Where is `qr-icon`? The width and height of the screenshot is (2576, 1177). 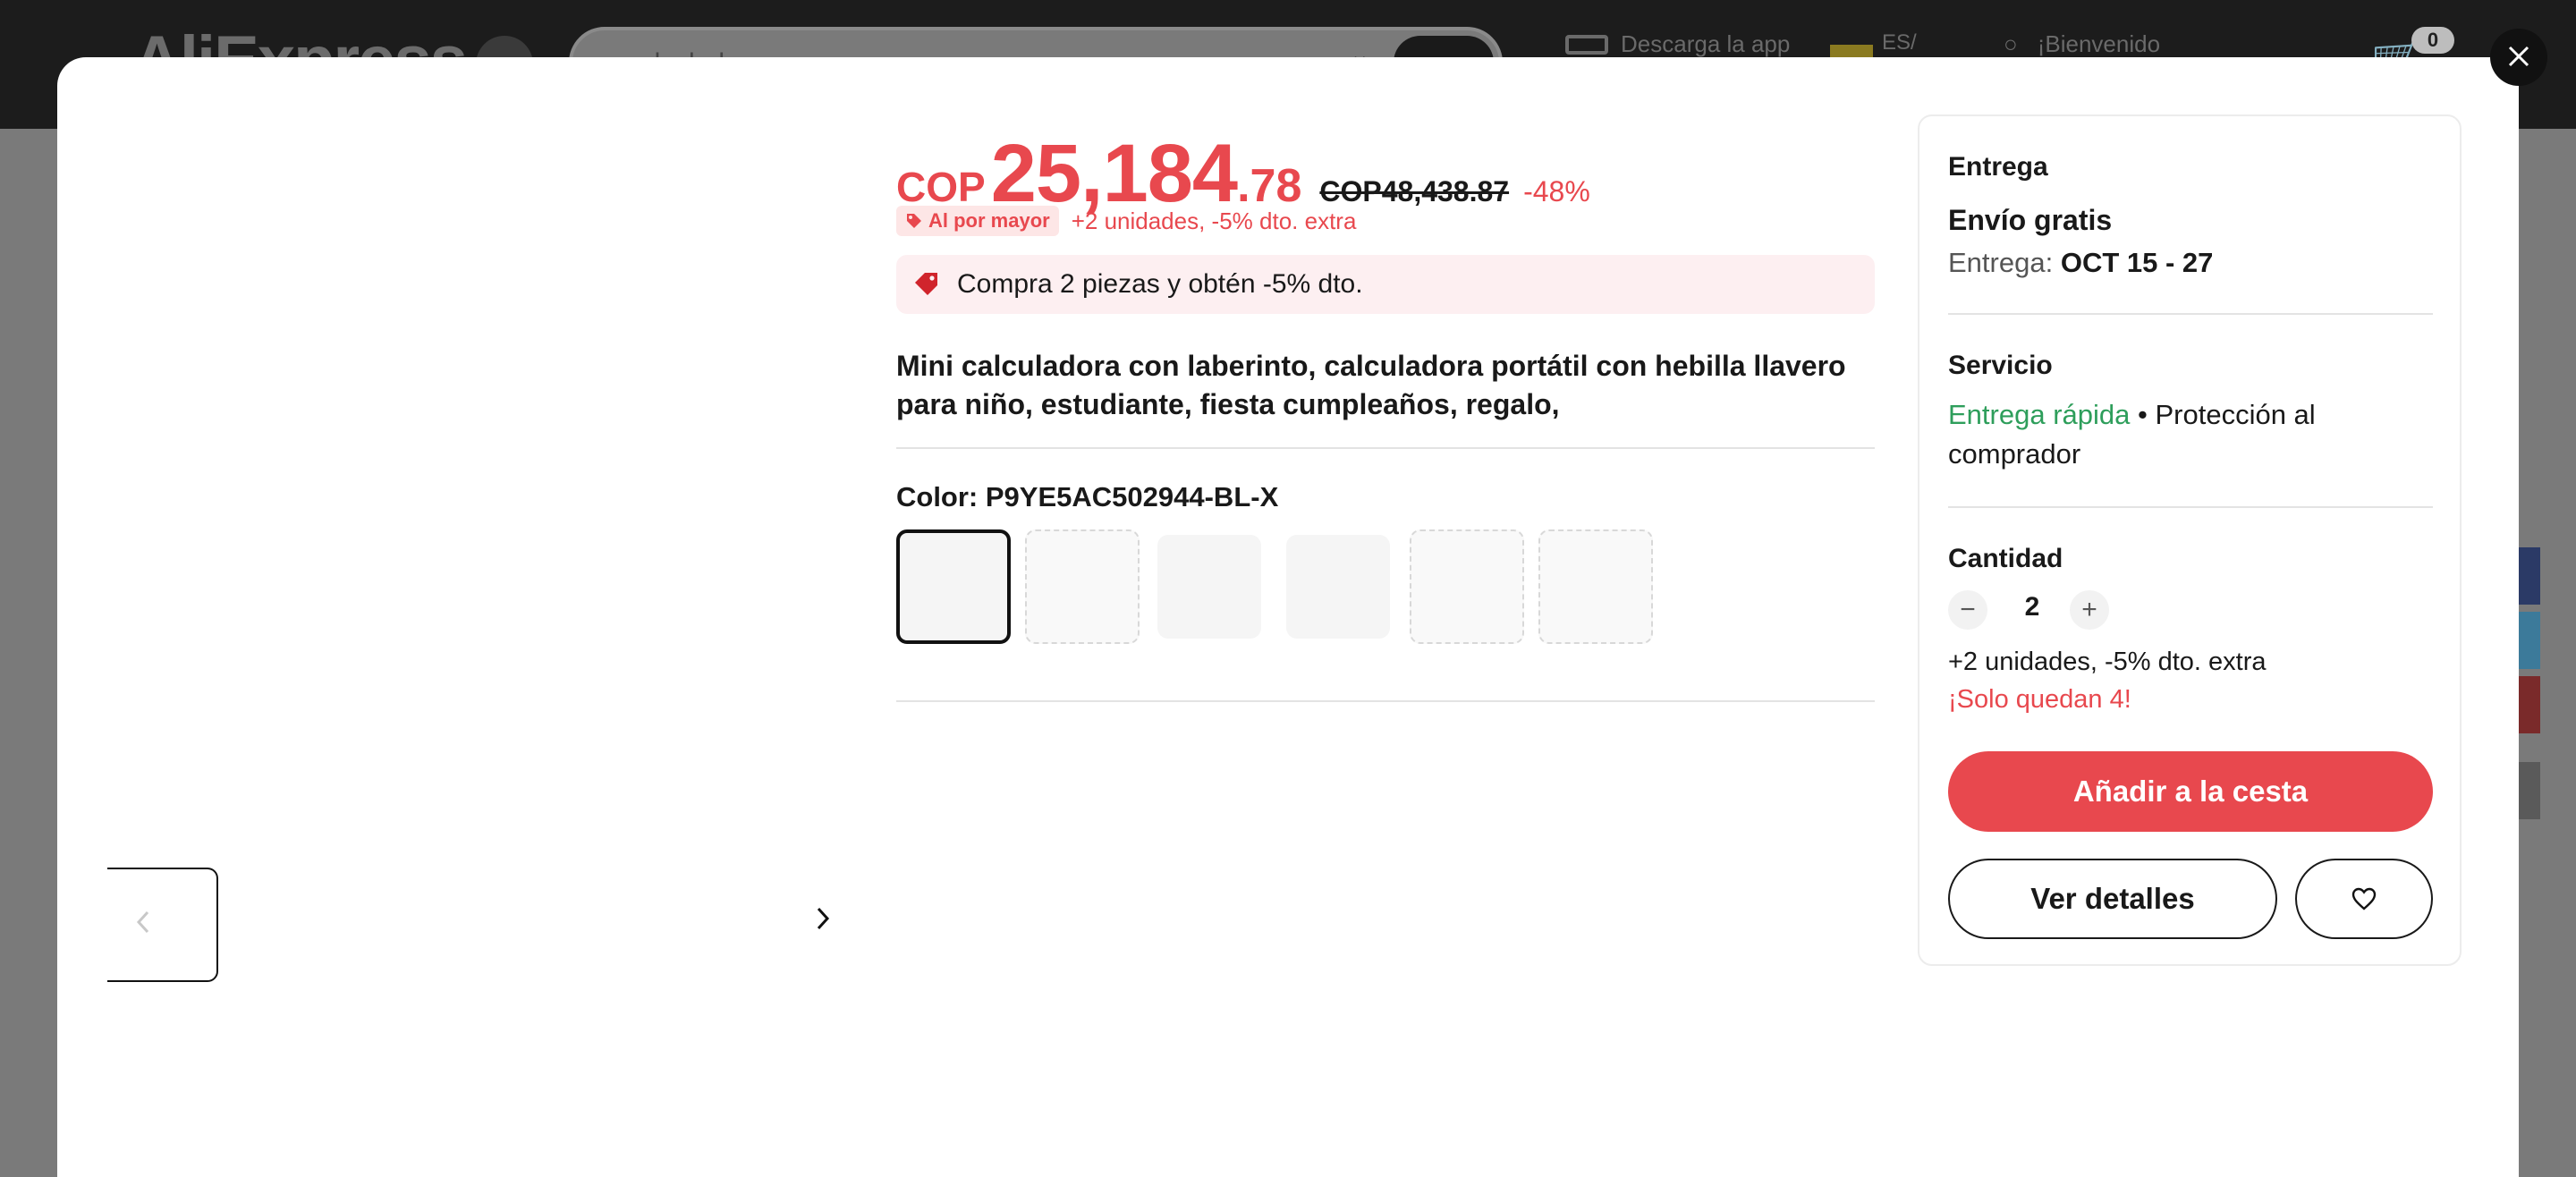 qr-icon is located at coordinates (1586, 44).